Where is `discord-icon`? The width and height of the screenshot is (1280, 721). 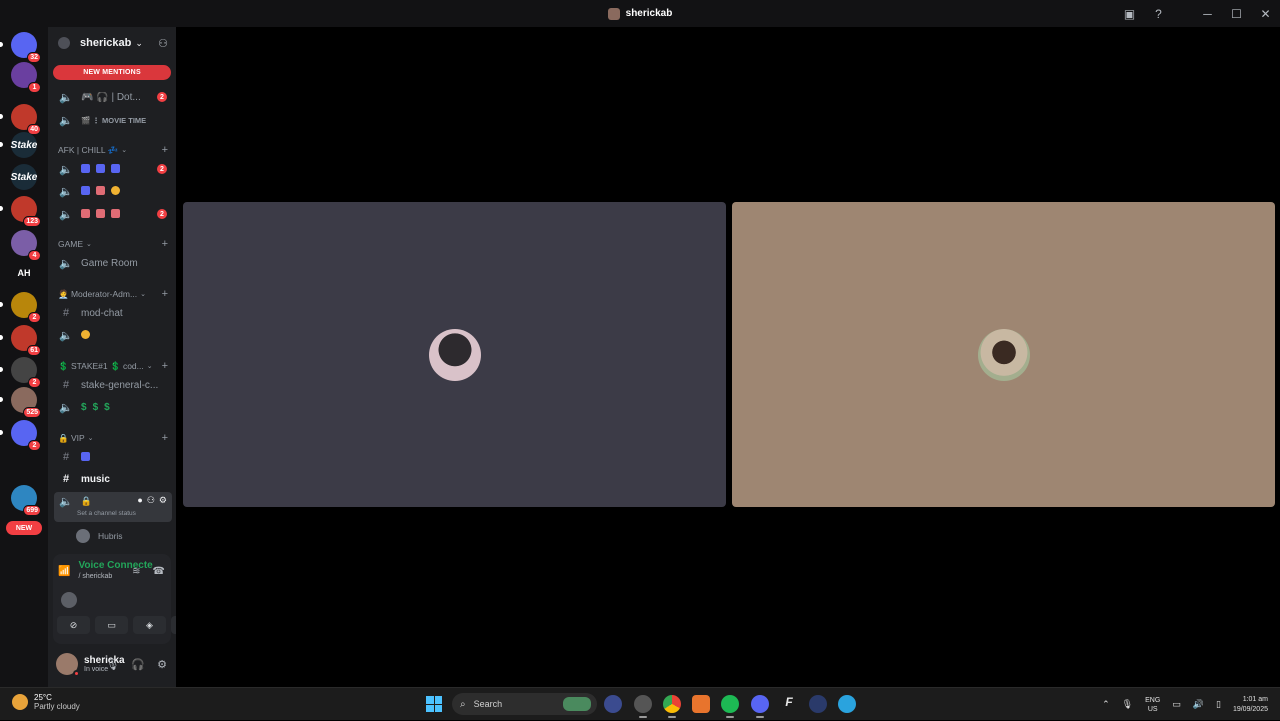
discord-icon is located at coordinates (760, 706).